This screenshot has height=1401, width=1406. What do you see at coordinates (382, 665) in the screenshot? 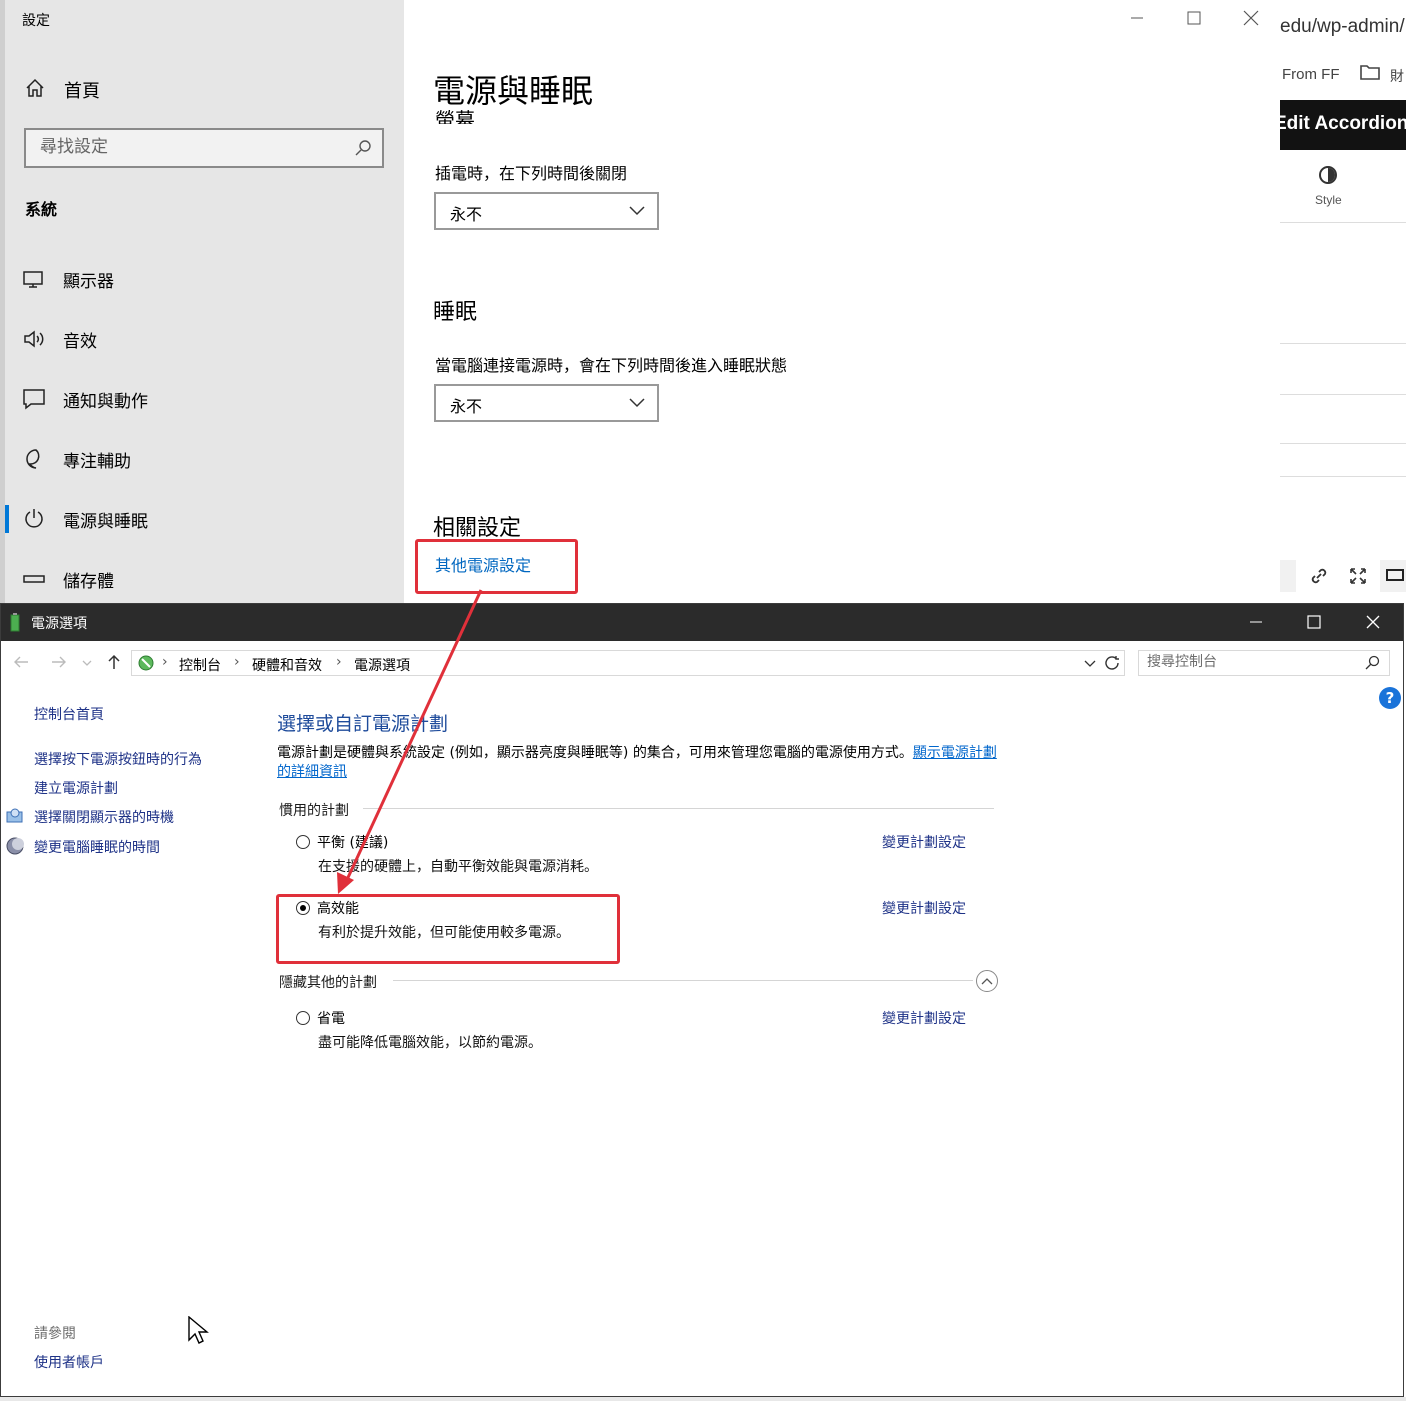
I see `breadcrumb-power-options: 電源選項` at bounding box center [382, 665].